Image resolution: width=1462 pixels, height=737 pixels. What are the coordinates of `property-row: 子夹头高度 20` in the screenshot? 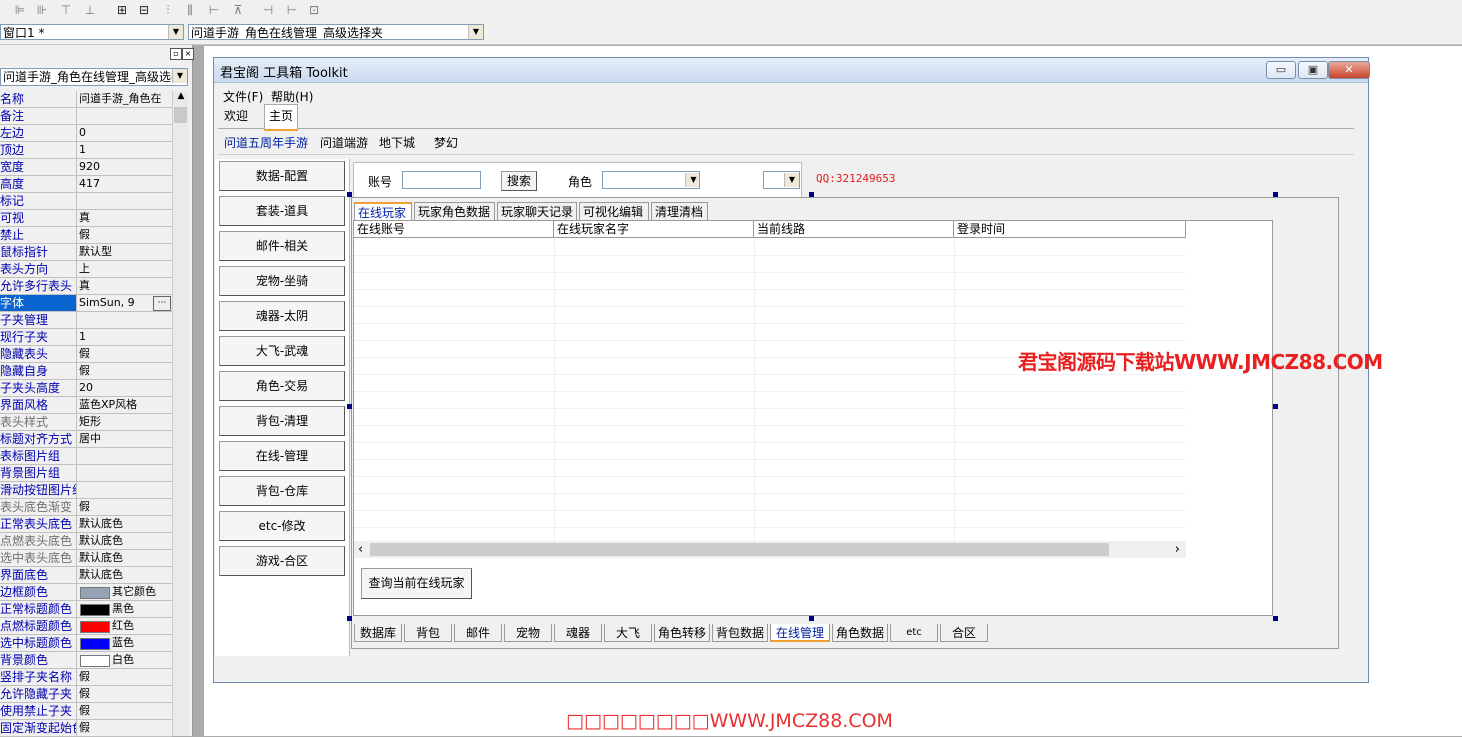 It's located at (86, 388).